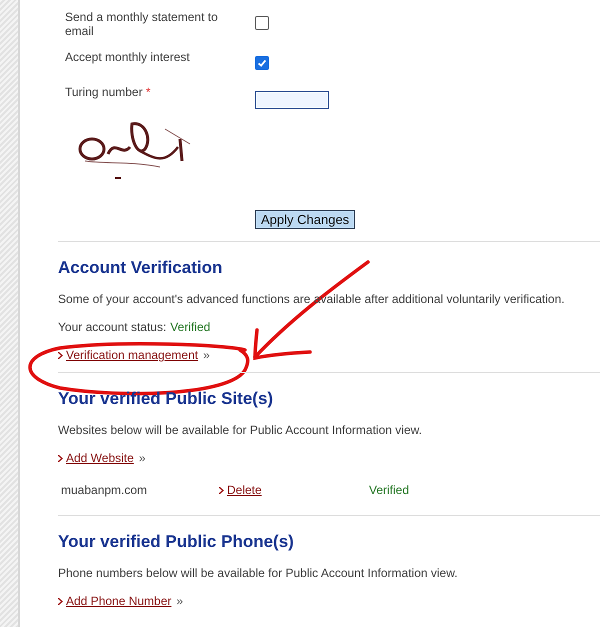 Image resolution: width=600 pixels, height=627 pixels. What do you see at coordinates (166, 399) in the screenshot?
I see `section-heading: Your verified Public Site(s)` at bounding box center [166, 399].